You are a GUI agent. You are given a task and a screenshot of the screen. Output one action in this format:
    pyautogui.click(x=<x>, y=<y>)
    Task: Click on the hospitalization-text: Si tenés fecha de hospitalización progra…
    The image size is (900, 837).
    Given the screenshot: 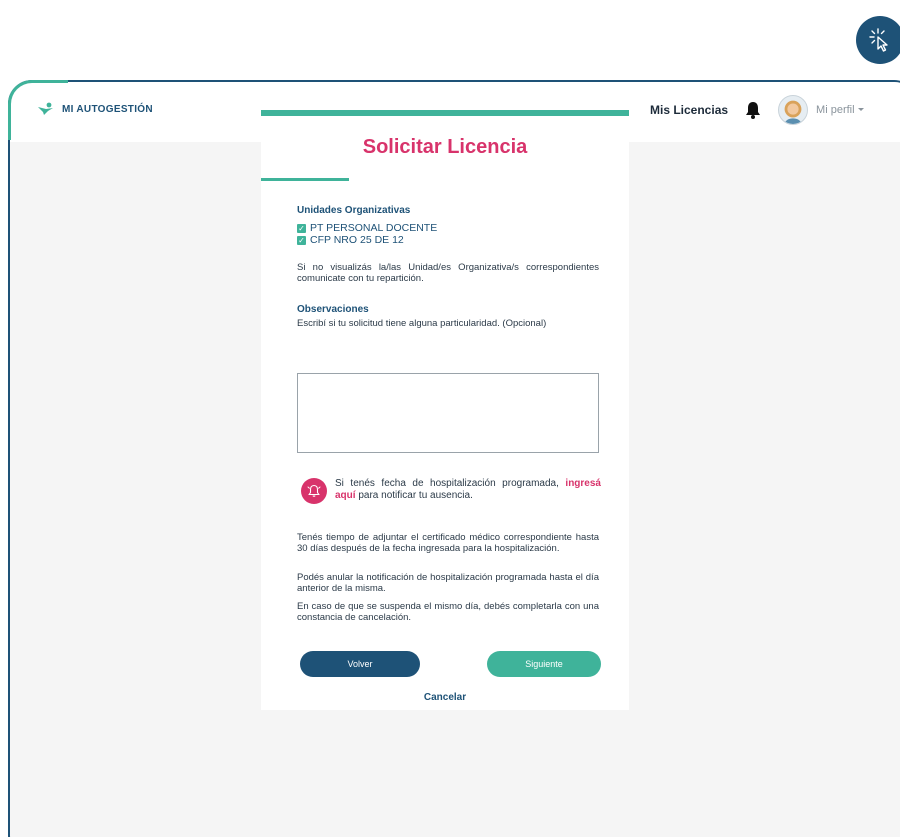 What is the action you would take?
    pyautogui.click(x=468, y=490)
    